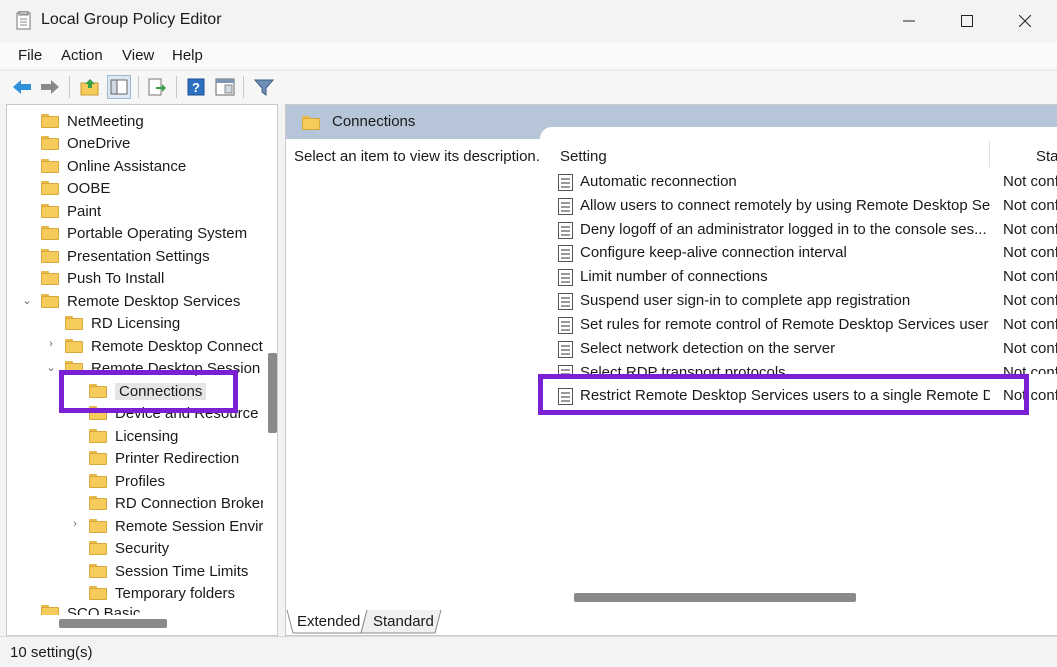 Image resolution: width=1057 pixels, height=667 pixels. I want to click on tree-vertical-scroll-thumb, so click(272, 393).